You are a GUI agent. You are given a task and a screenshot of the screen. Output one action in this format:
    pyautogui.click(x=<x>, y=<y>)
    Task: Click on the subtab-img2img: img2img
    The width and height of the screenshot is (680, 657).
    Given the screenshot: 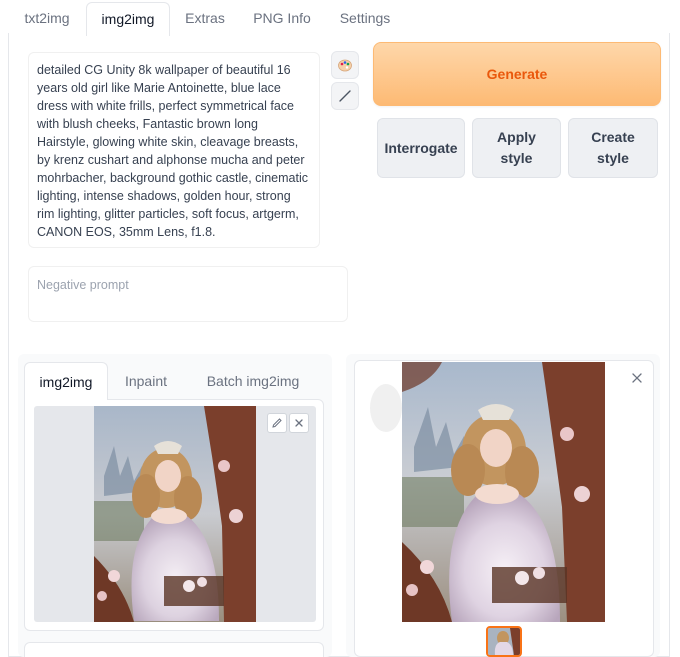 What is the action you would take?
    pyautogui.click(x=66, y=381)
    